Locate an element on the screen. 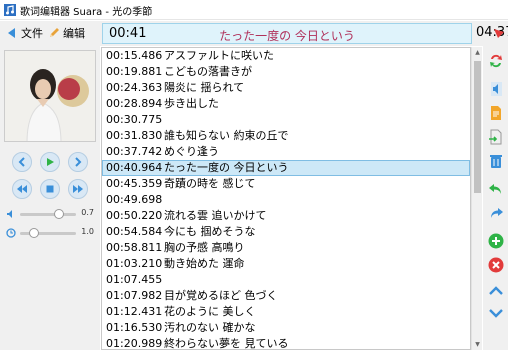 This screenshot has width=508, height=350. lyric-text: 花のように 美しく is located at coordinates (210, 311).